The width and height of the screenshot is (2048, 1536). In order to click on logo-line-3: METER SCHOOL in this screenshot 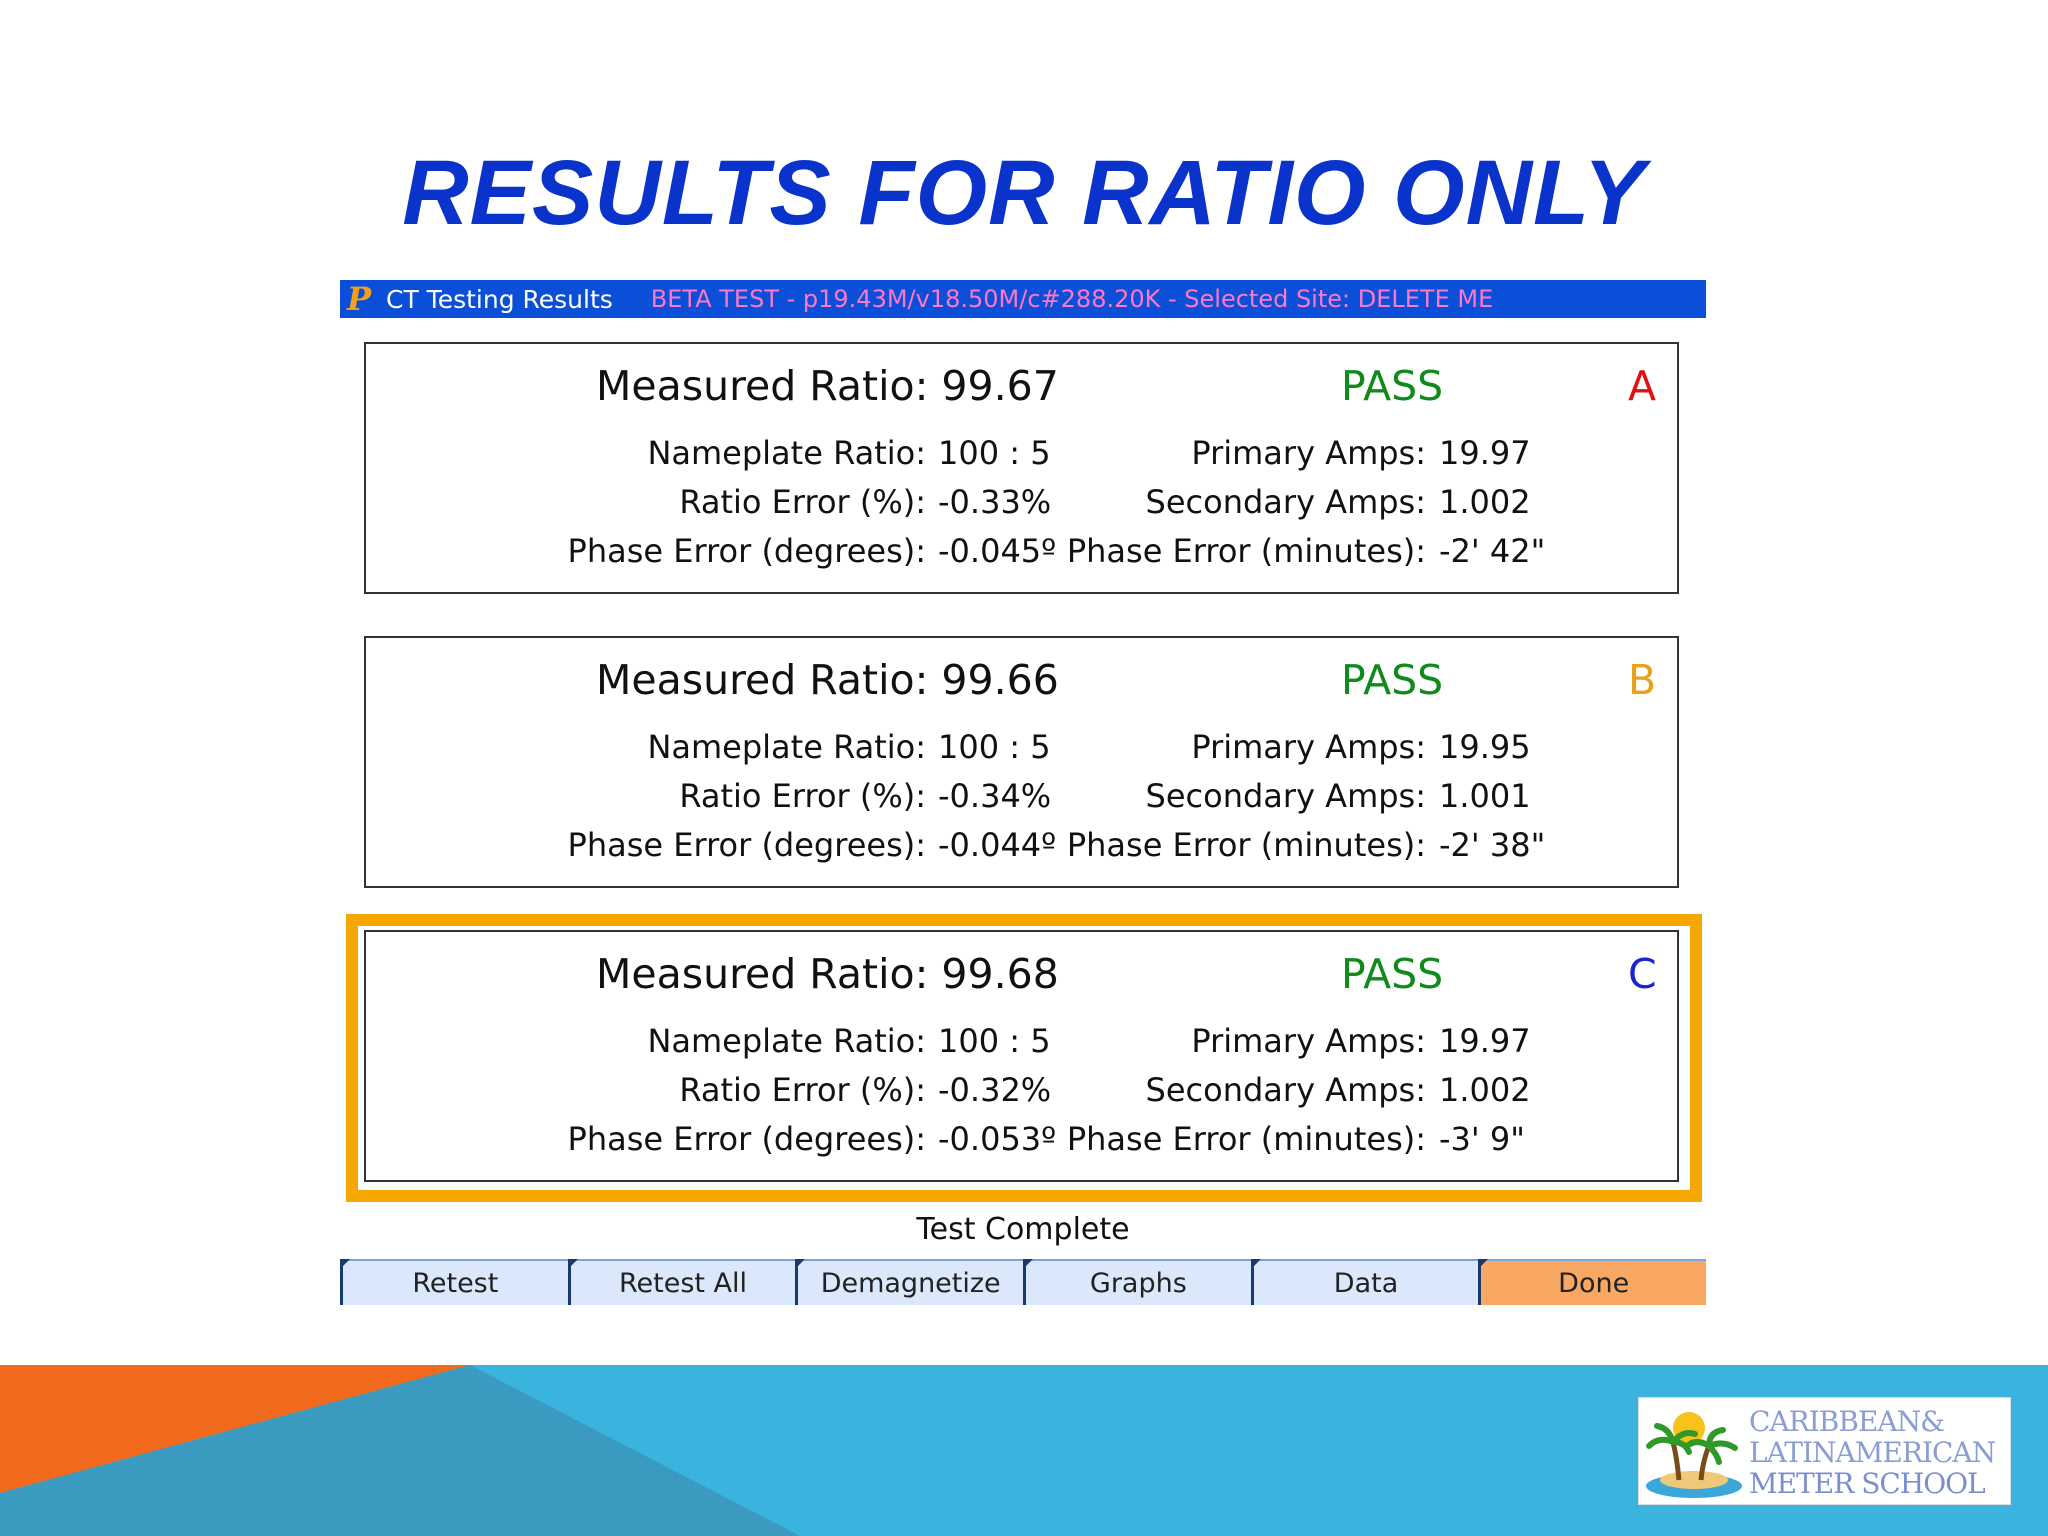, I will do `click(1867, 1483)`.